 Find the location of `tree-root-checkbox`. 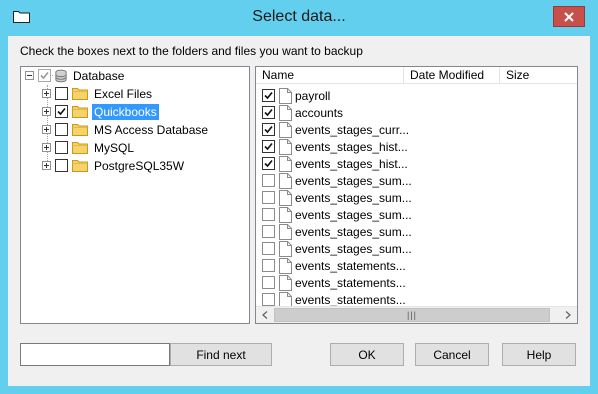

tree-root-checkbox is located at coordinates (44, 75).